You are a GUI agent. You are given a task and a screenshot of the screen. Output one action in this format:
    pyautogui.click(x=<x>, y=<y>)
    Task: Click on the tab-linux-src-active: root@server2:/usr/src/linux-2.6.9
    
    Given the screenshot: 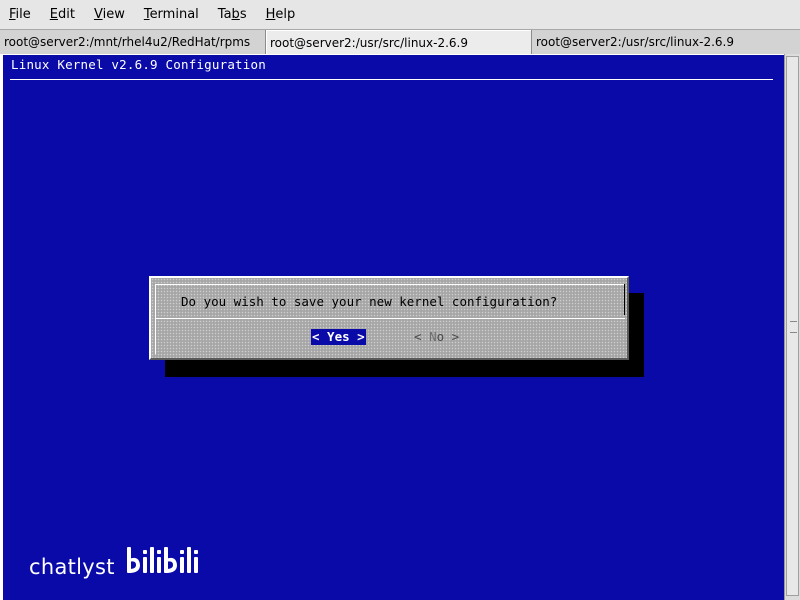 What is the action you would take?
    pyautogui.click(x=399, y=42)
    